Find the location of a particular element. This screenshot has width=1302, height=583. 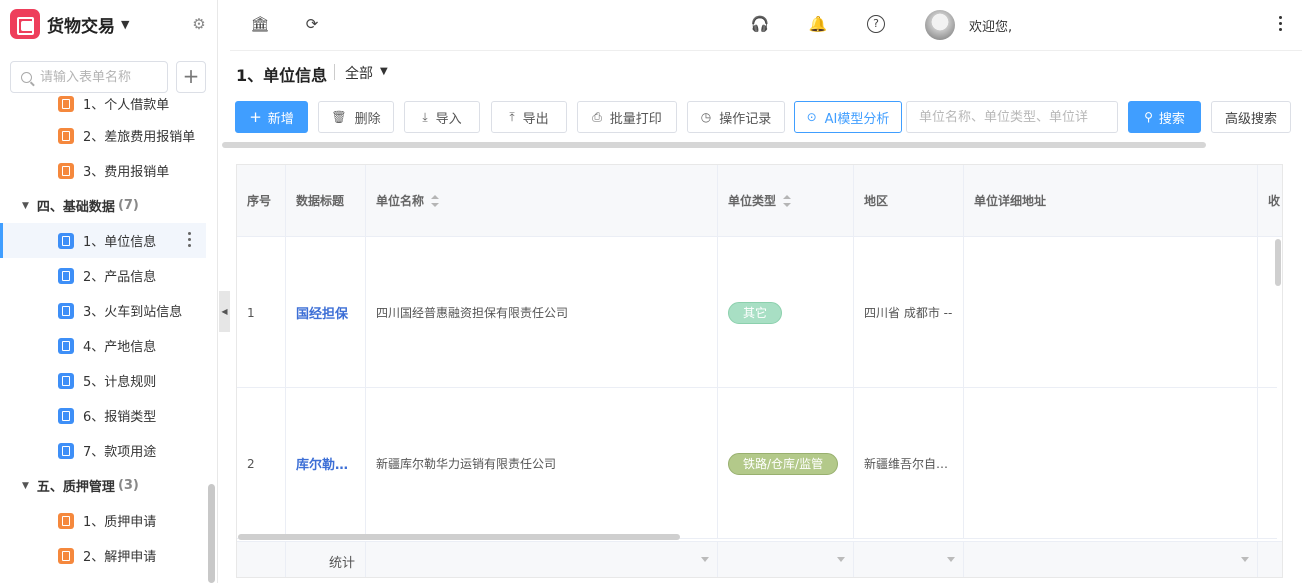

refresh-icon: ⟳ is located at coordinates (312, 24).